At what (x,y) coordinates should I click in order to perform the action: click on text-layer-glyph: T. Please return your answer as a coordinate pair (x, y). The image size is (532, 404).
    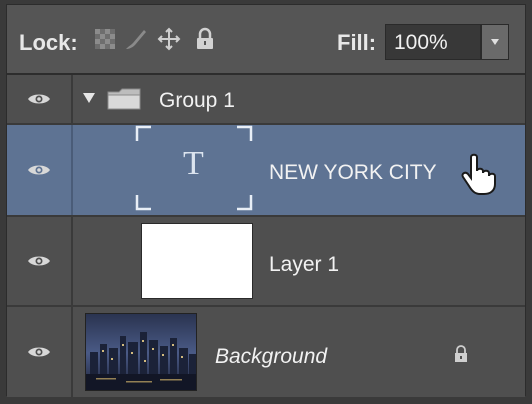
    Looking at the image, I should click on (193, 163).